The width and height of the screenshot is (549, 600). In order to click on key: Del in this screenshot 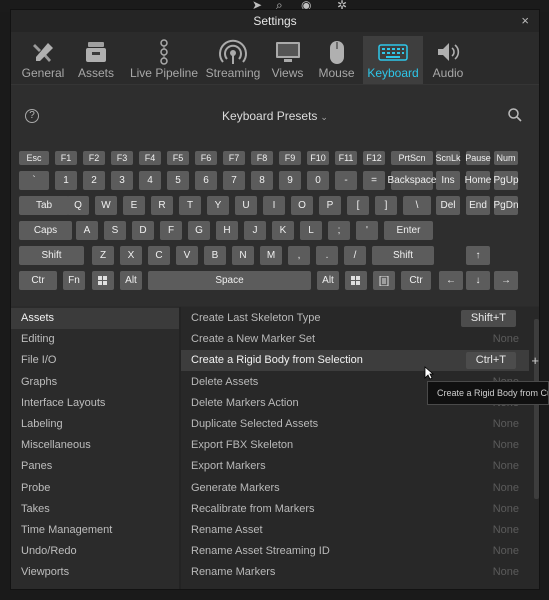, I will do `click(448, 205)`.